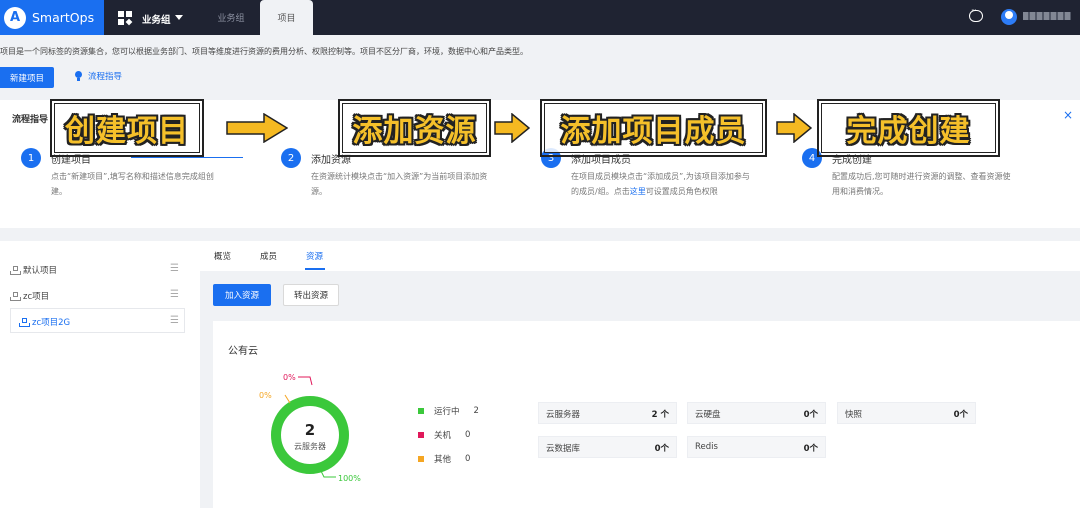 This screenshot has width=1080, height=508. Describe the element at coordinates (476, 411) in the screenshot. I see `legend-value: 2` at that location.